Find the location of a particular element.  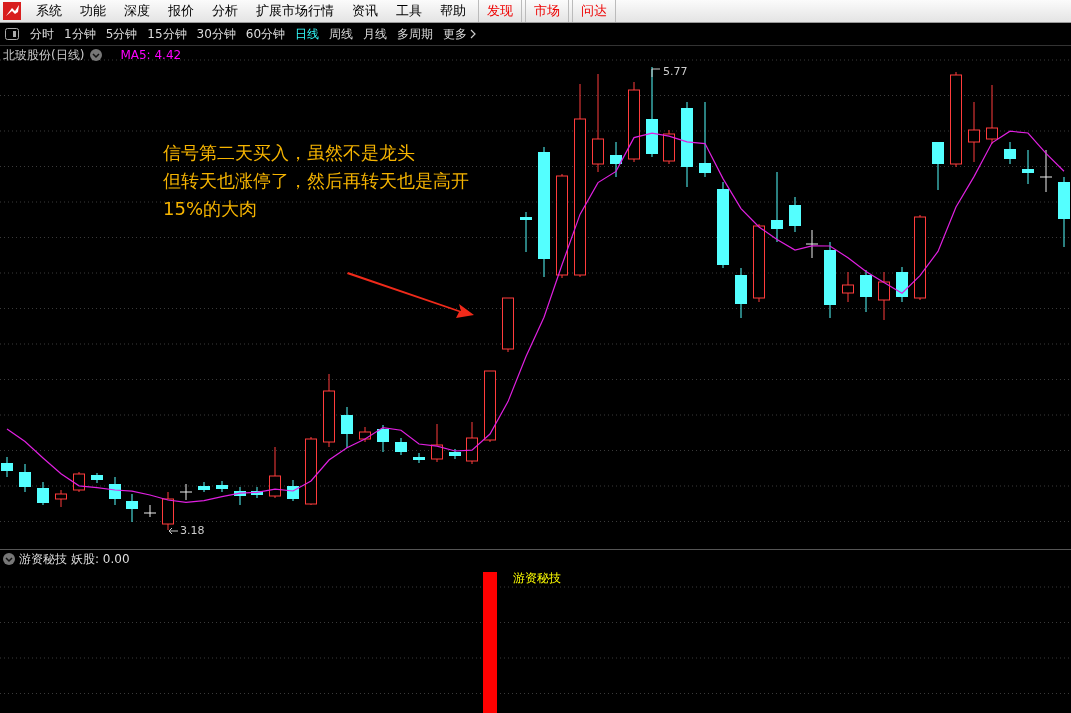

period-tab: 日线 is located at coordinates (307, 34).